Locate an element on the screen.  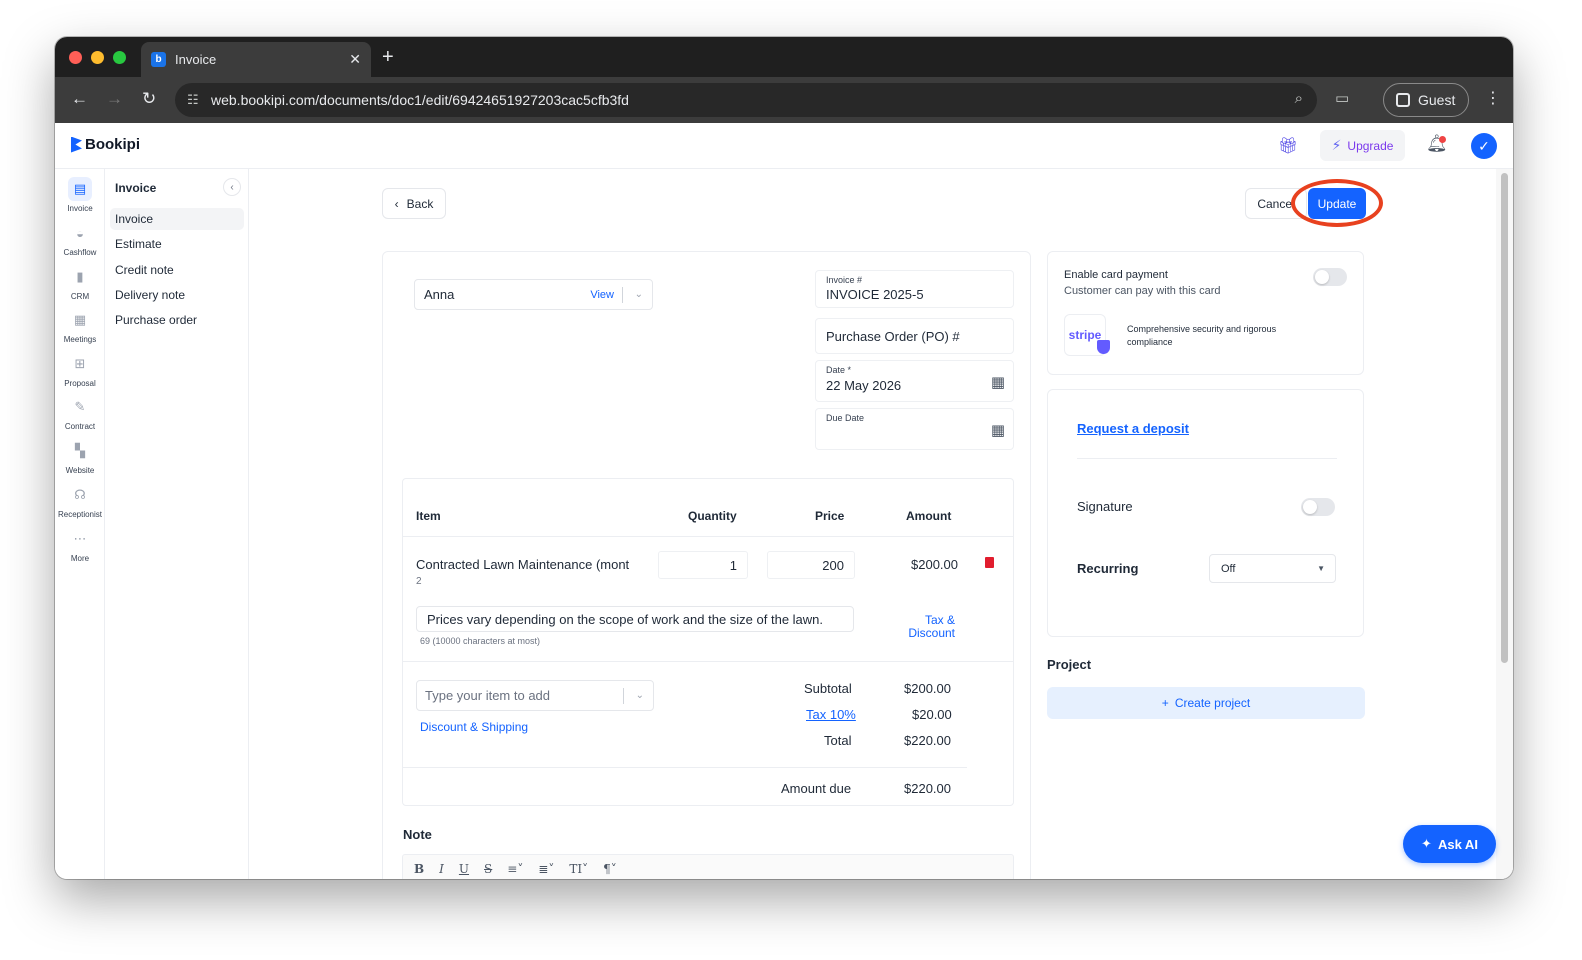
rail-item-crm: ▮ CRM is located at coordinates (80, 283).